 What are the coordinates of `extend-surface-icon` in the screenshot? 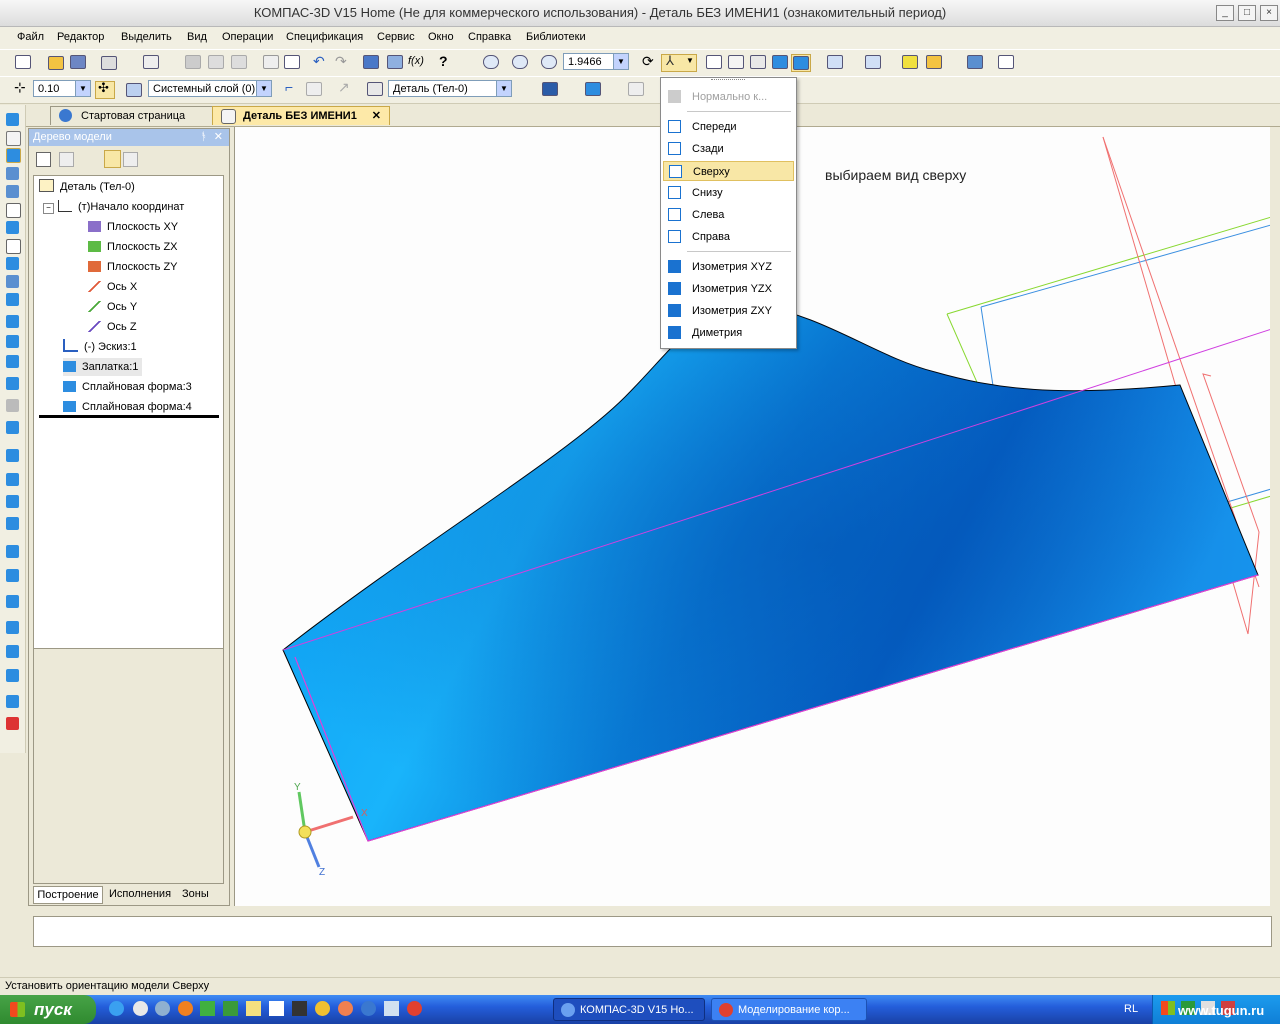 It's located at (12, 551).